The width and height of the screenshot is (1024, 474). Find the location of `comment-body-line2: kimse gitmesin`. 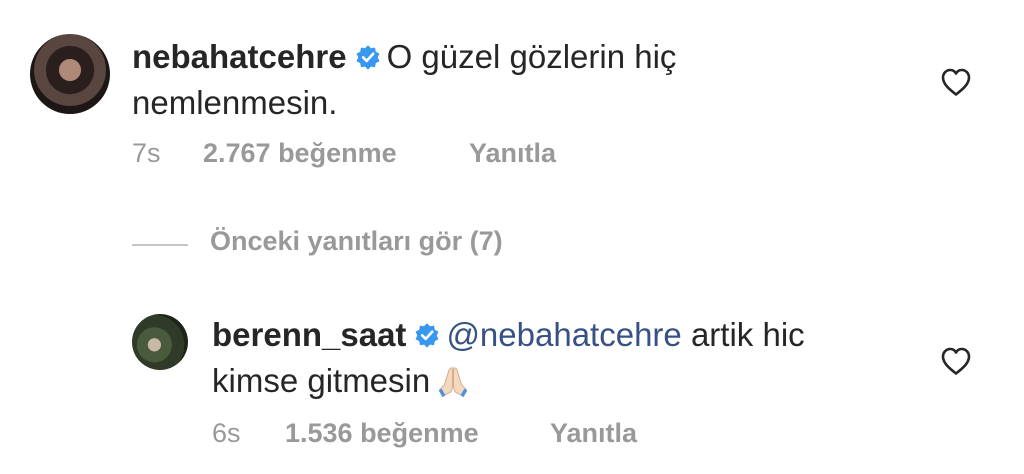

comment-body-line2: kimse gitmesin is located at coordinates (321, 380).